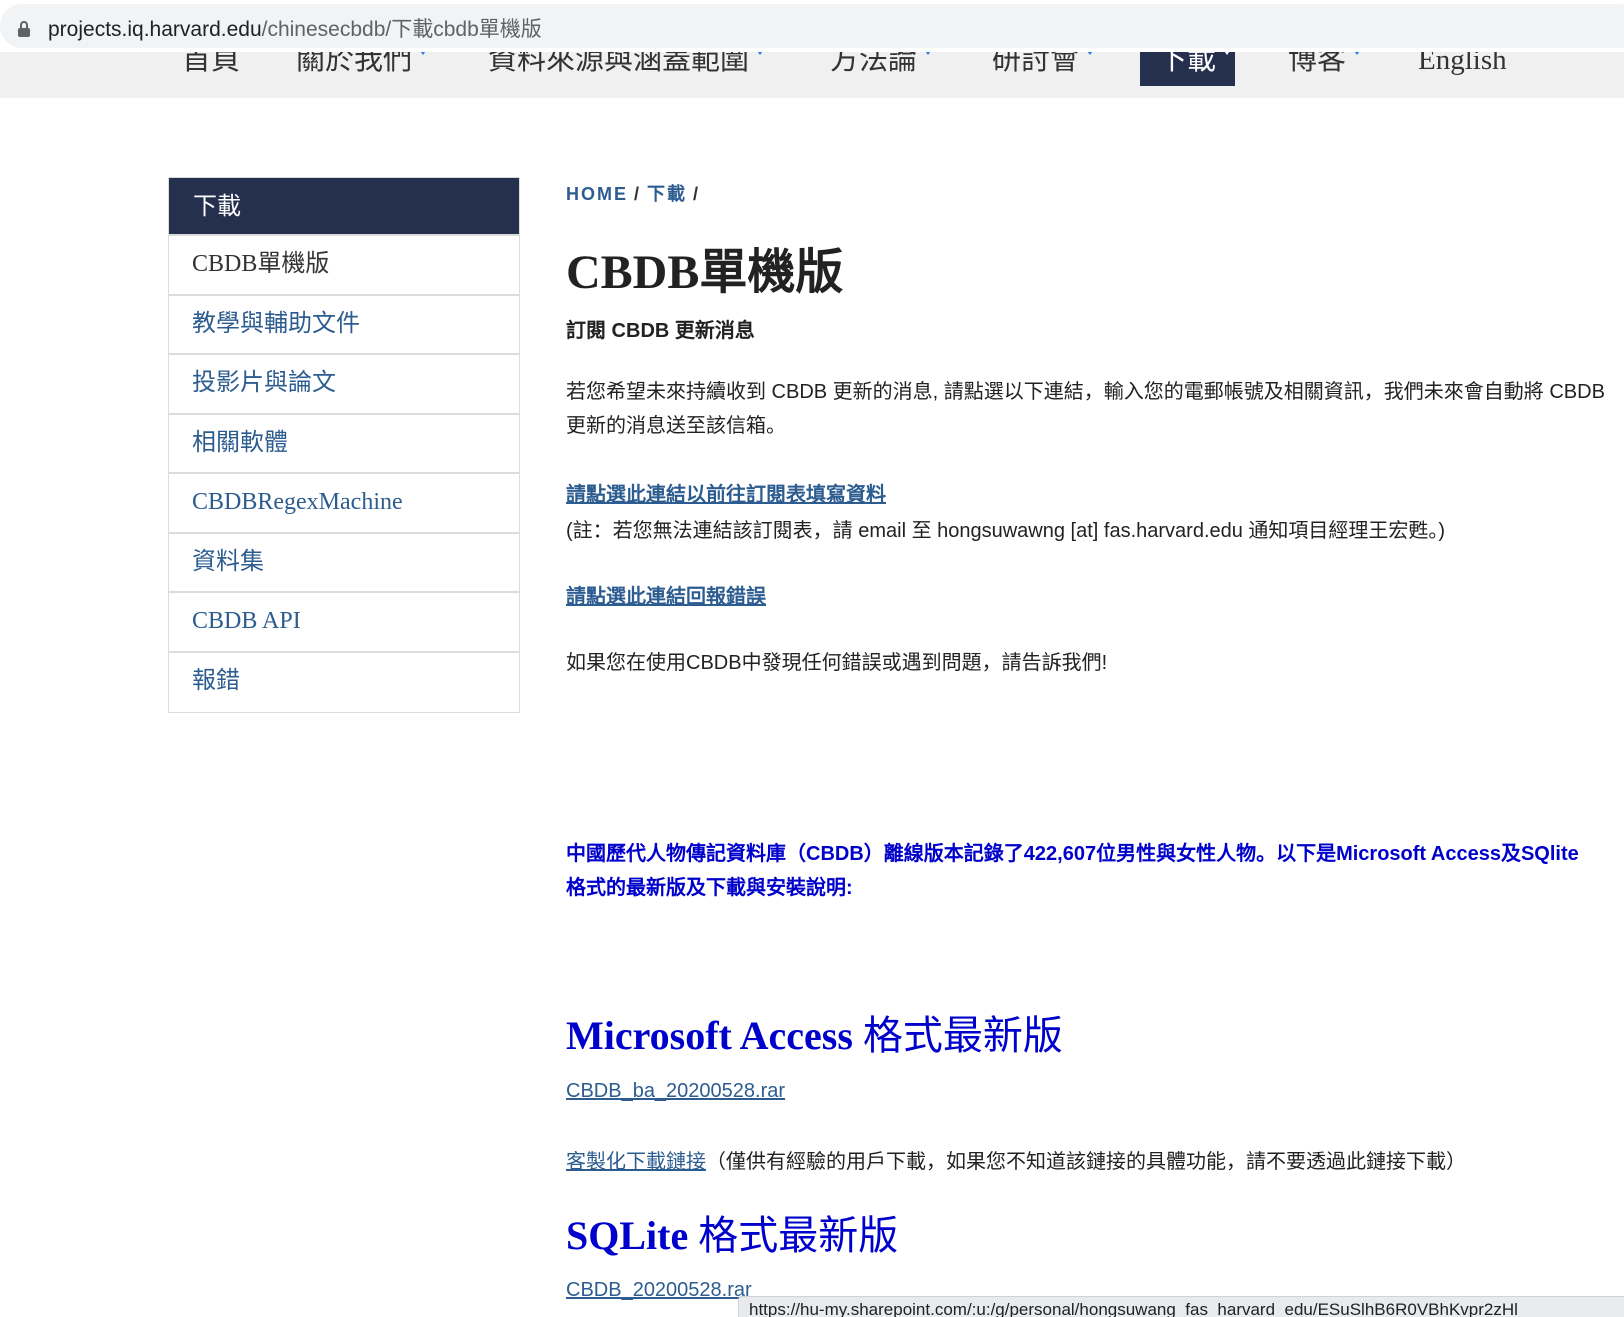  I want to click on nav-item-about: 關於我們, so click(362, 66).